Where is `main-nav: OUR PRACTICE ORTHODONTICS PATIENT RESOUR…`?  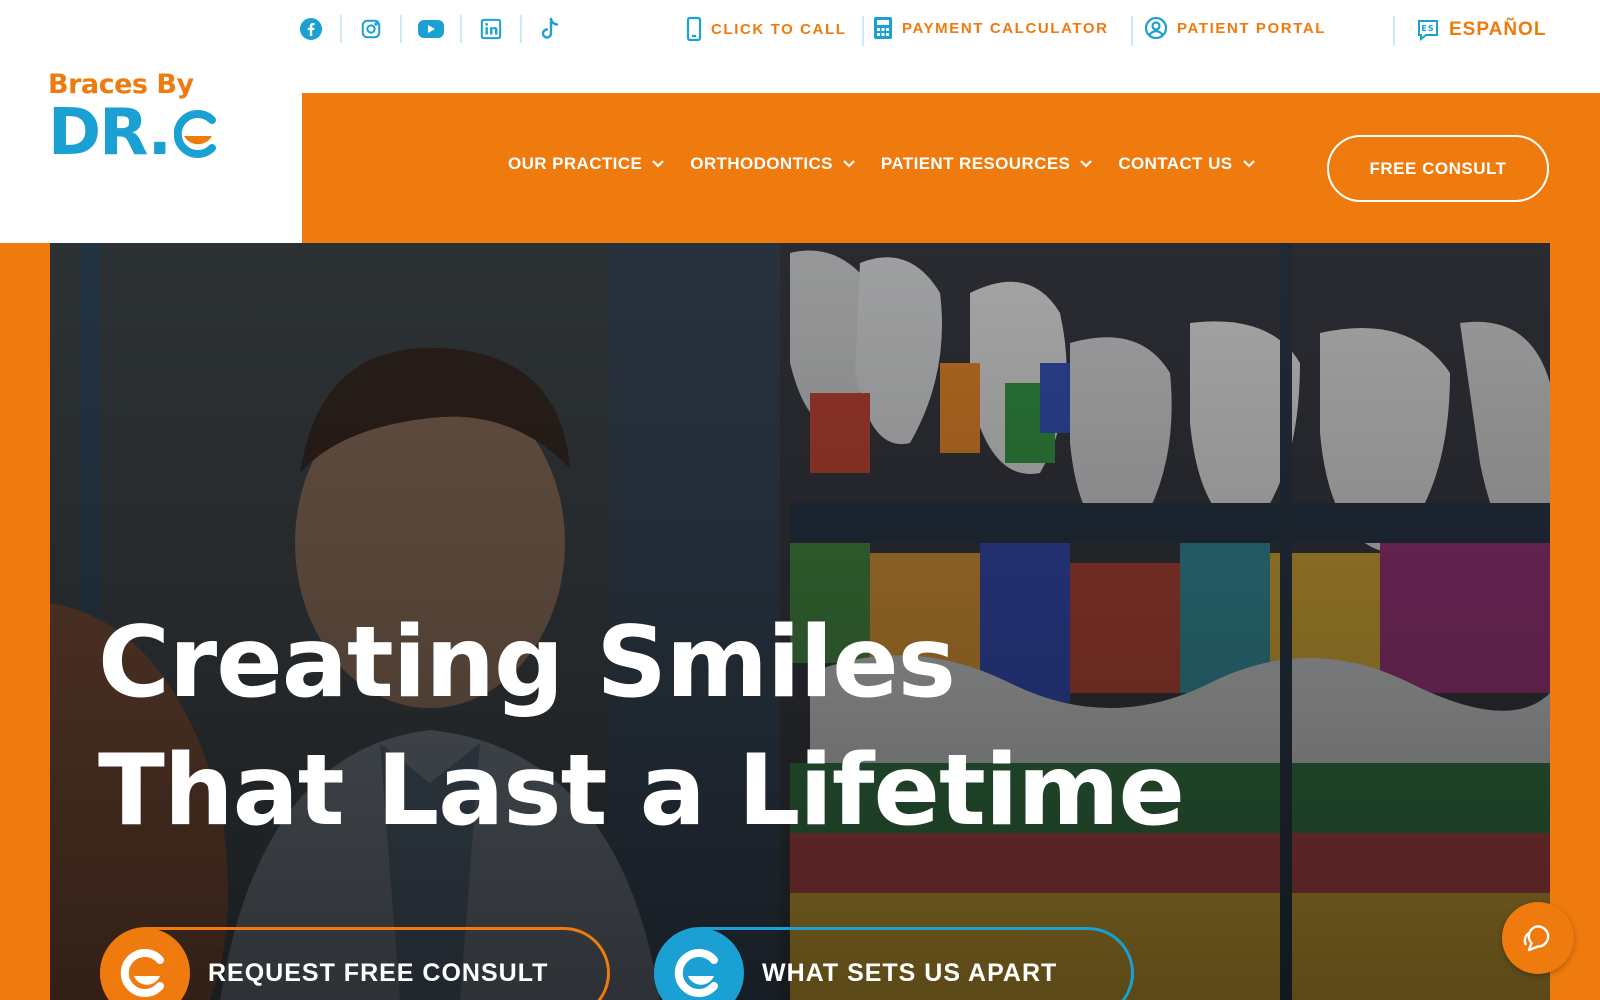 main-nav: OUR PRACTICE ORTHODONTICS PATIENT RESOUR… is located at coordinates (951, 168).